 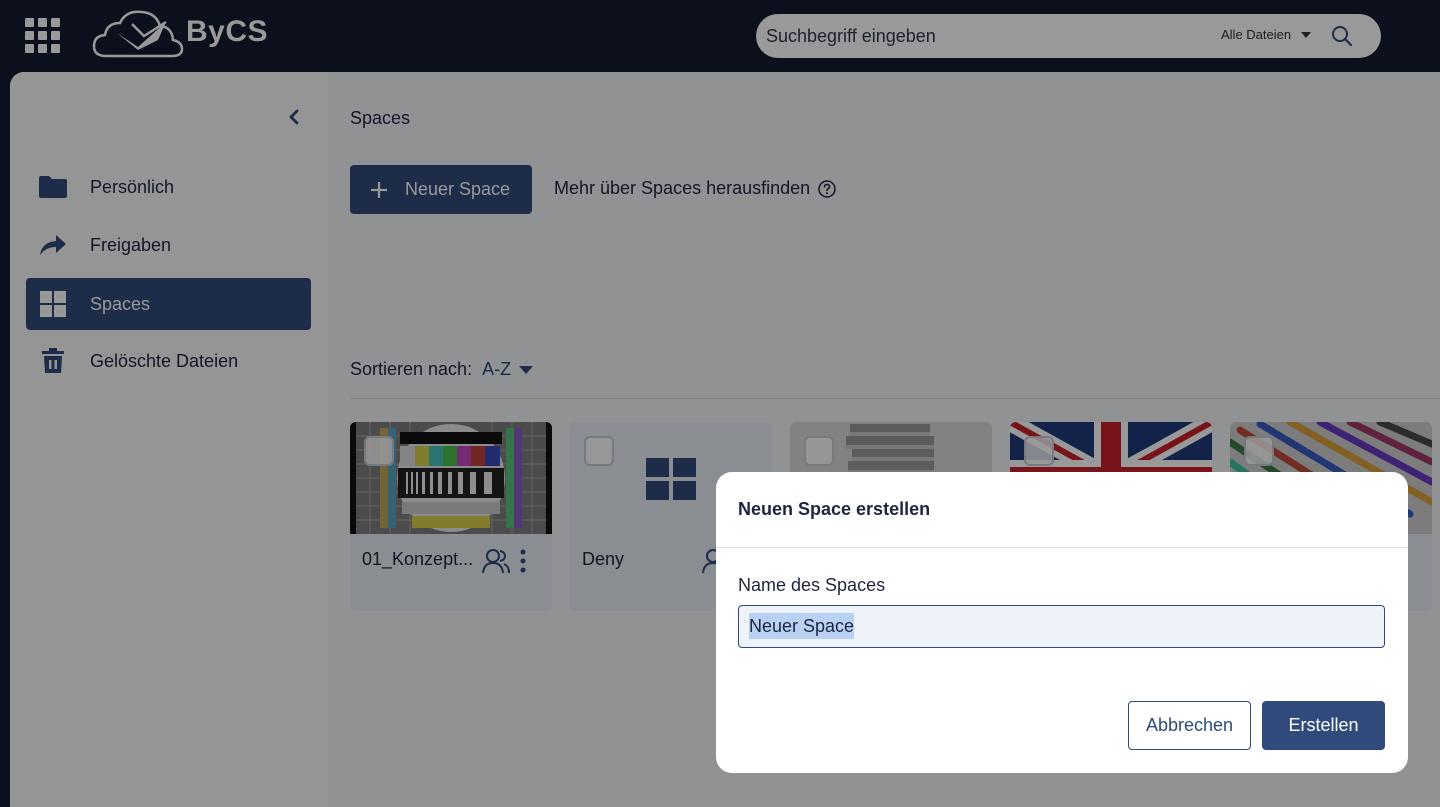 I want to click on dialog-title: Neuen Space erstellen, so click(x=834, y=509).